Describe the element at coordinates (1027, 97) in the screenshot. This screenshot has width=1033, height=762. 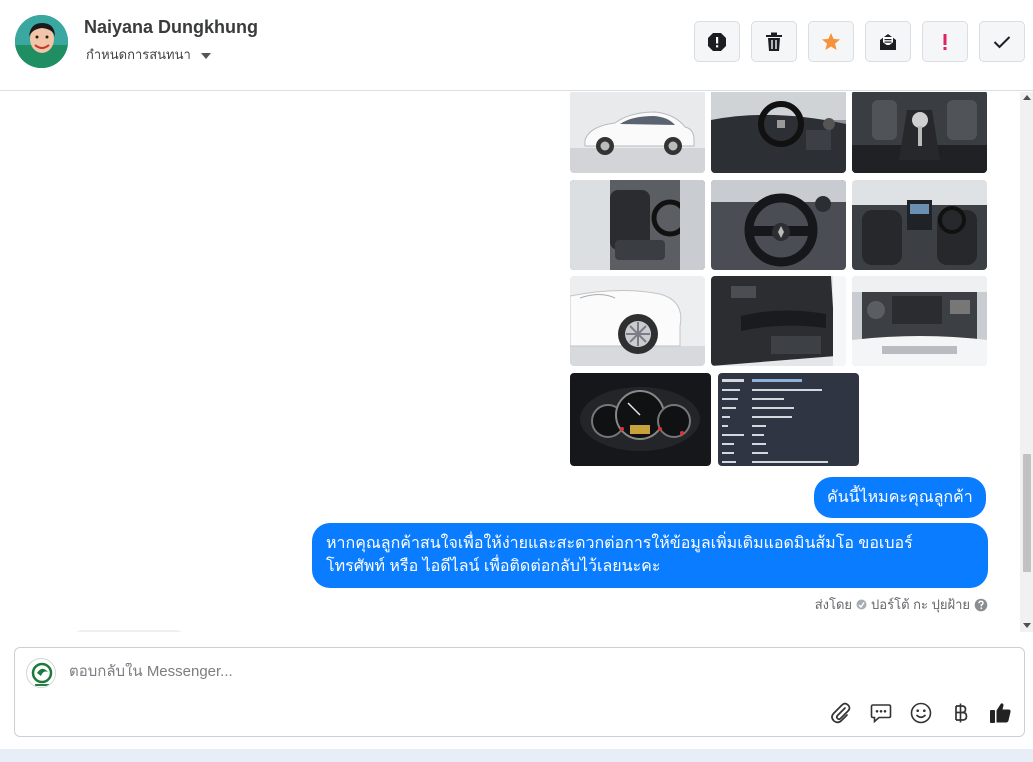
I see `scroll-up-arrow-icon` at that location.